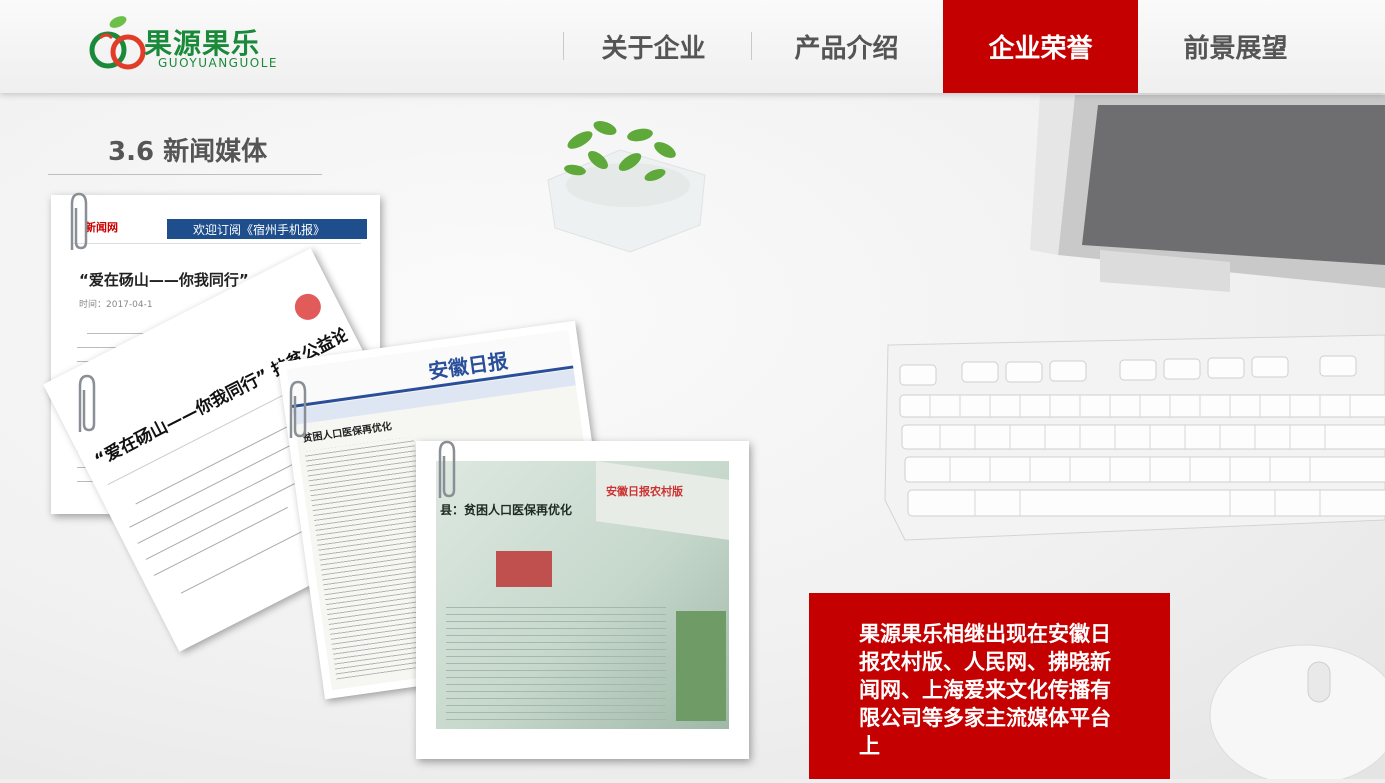  I want to click on nav-outlook: 前景展望, so click(1235, 46).